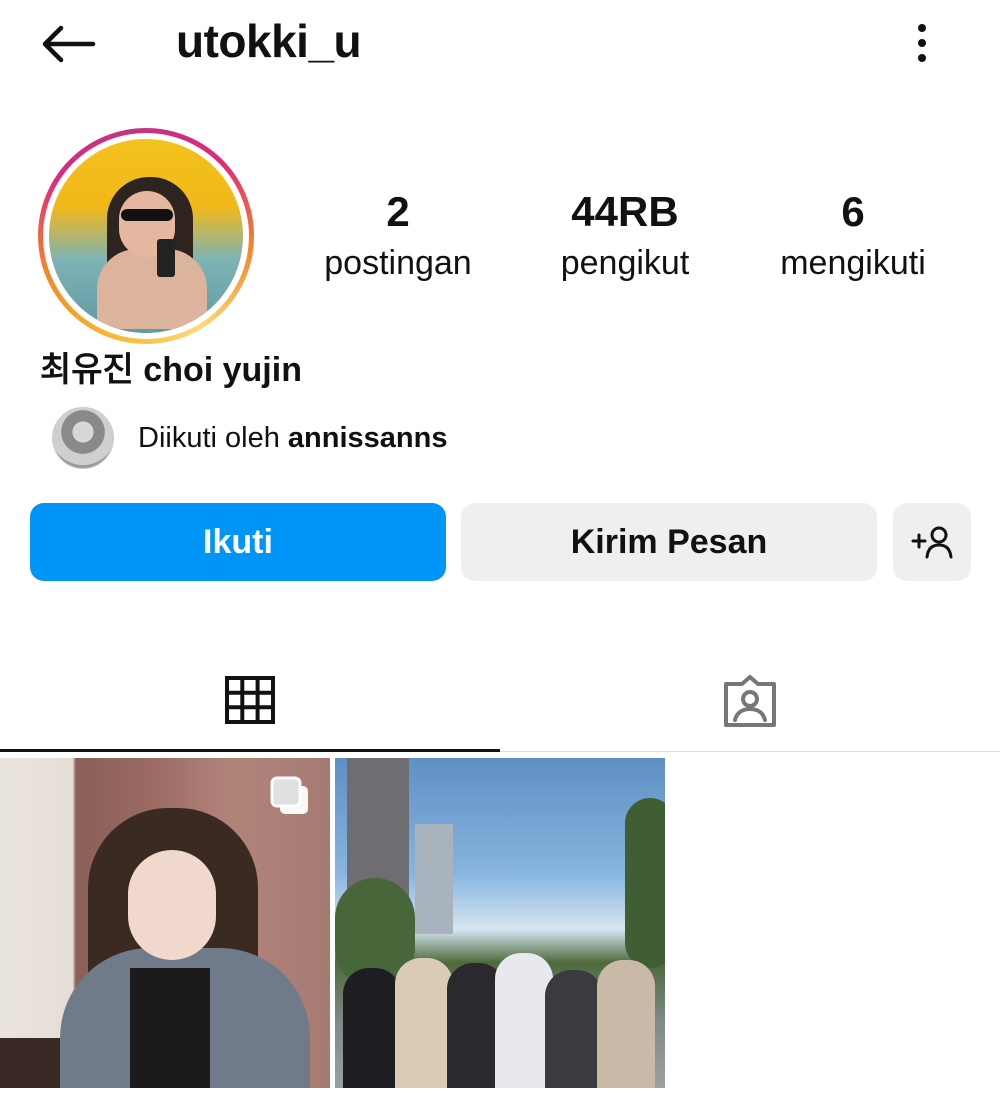 The width and height of the screenshot is (1000, 1100). Describe the element at coordinates (269, 41) in the screenshot. I see `profile-username: utokki_u` at that location.